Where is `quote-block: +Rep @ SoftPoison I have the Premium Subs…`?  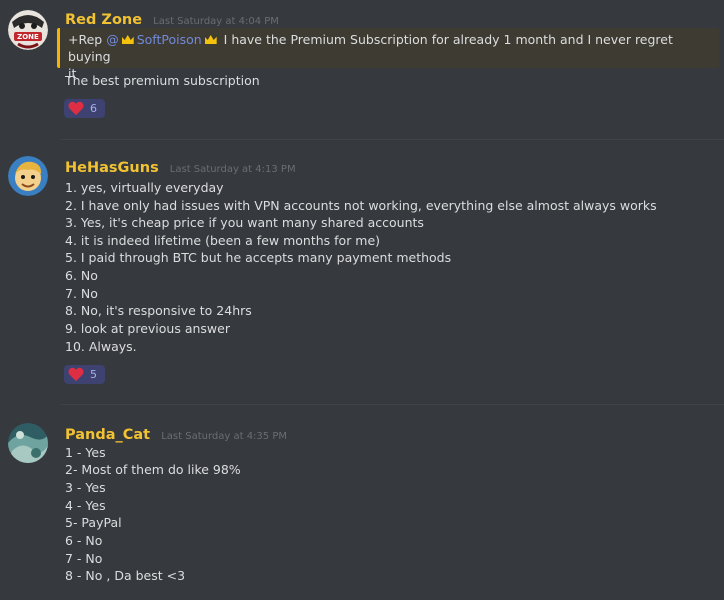
quote-block: +Rep @ SoftPoison I have the Premium Subs… is located at coordinates (388, 54).